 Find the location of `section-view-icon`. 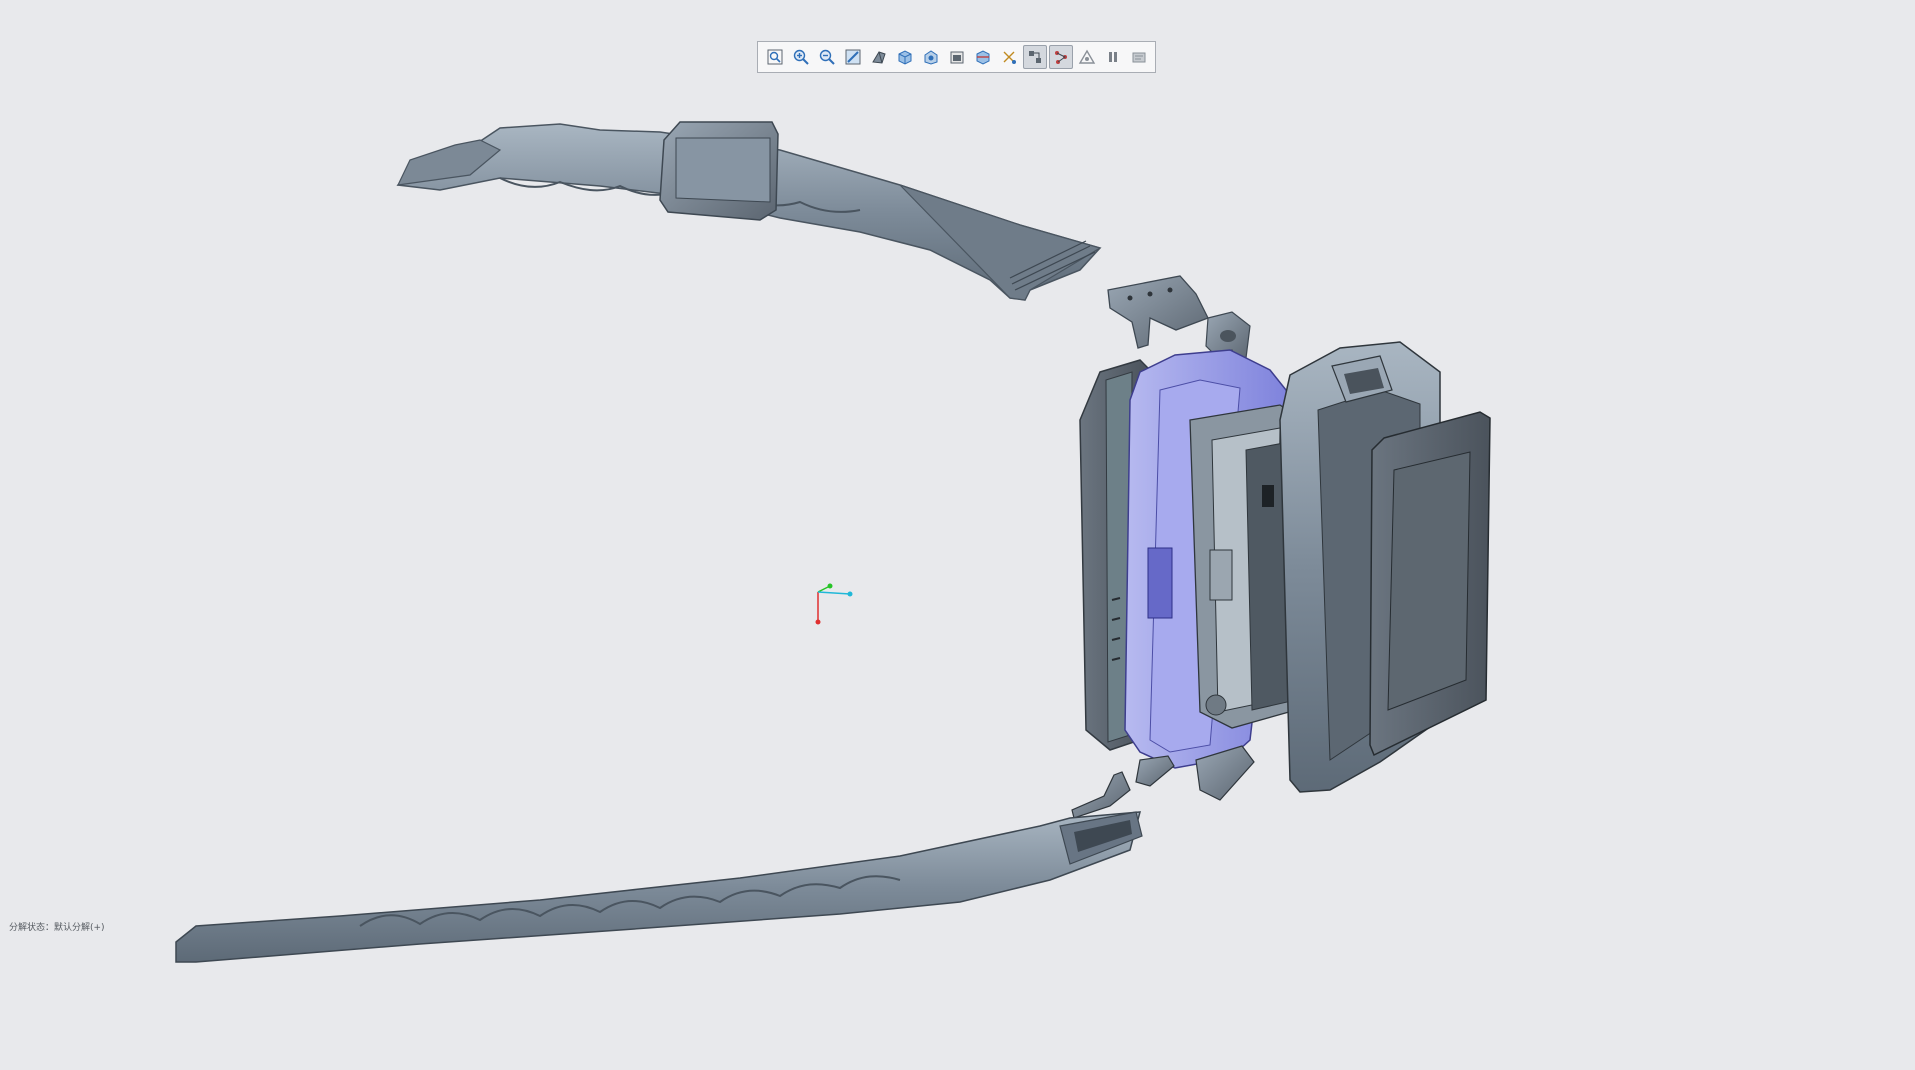

section-view-icon is located at coordinates (983, 57).